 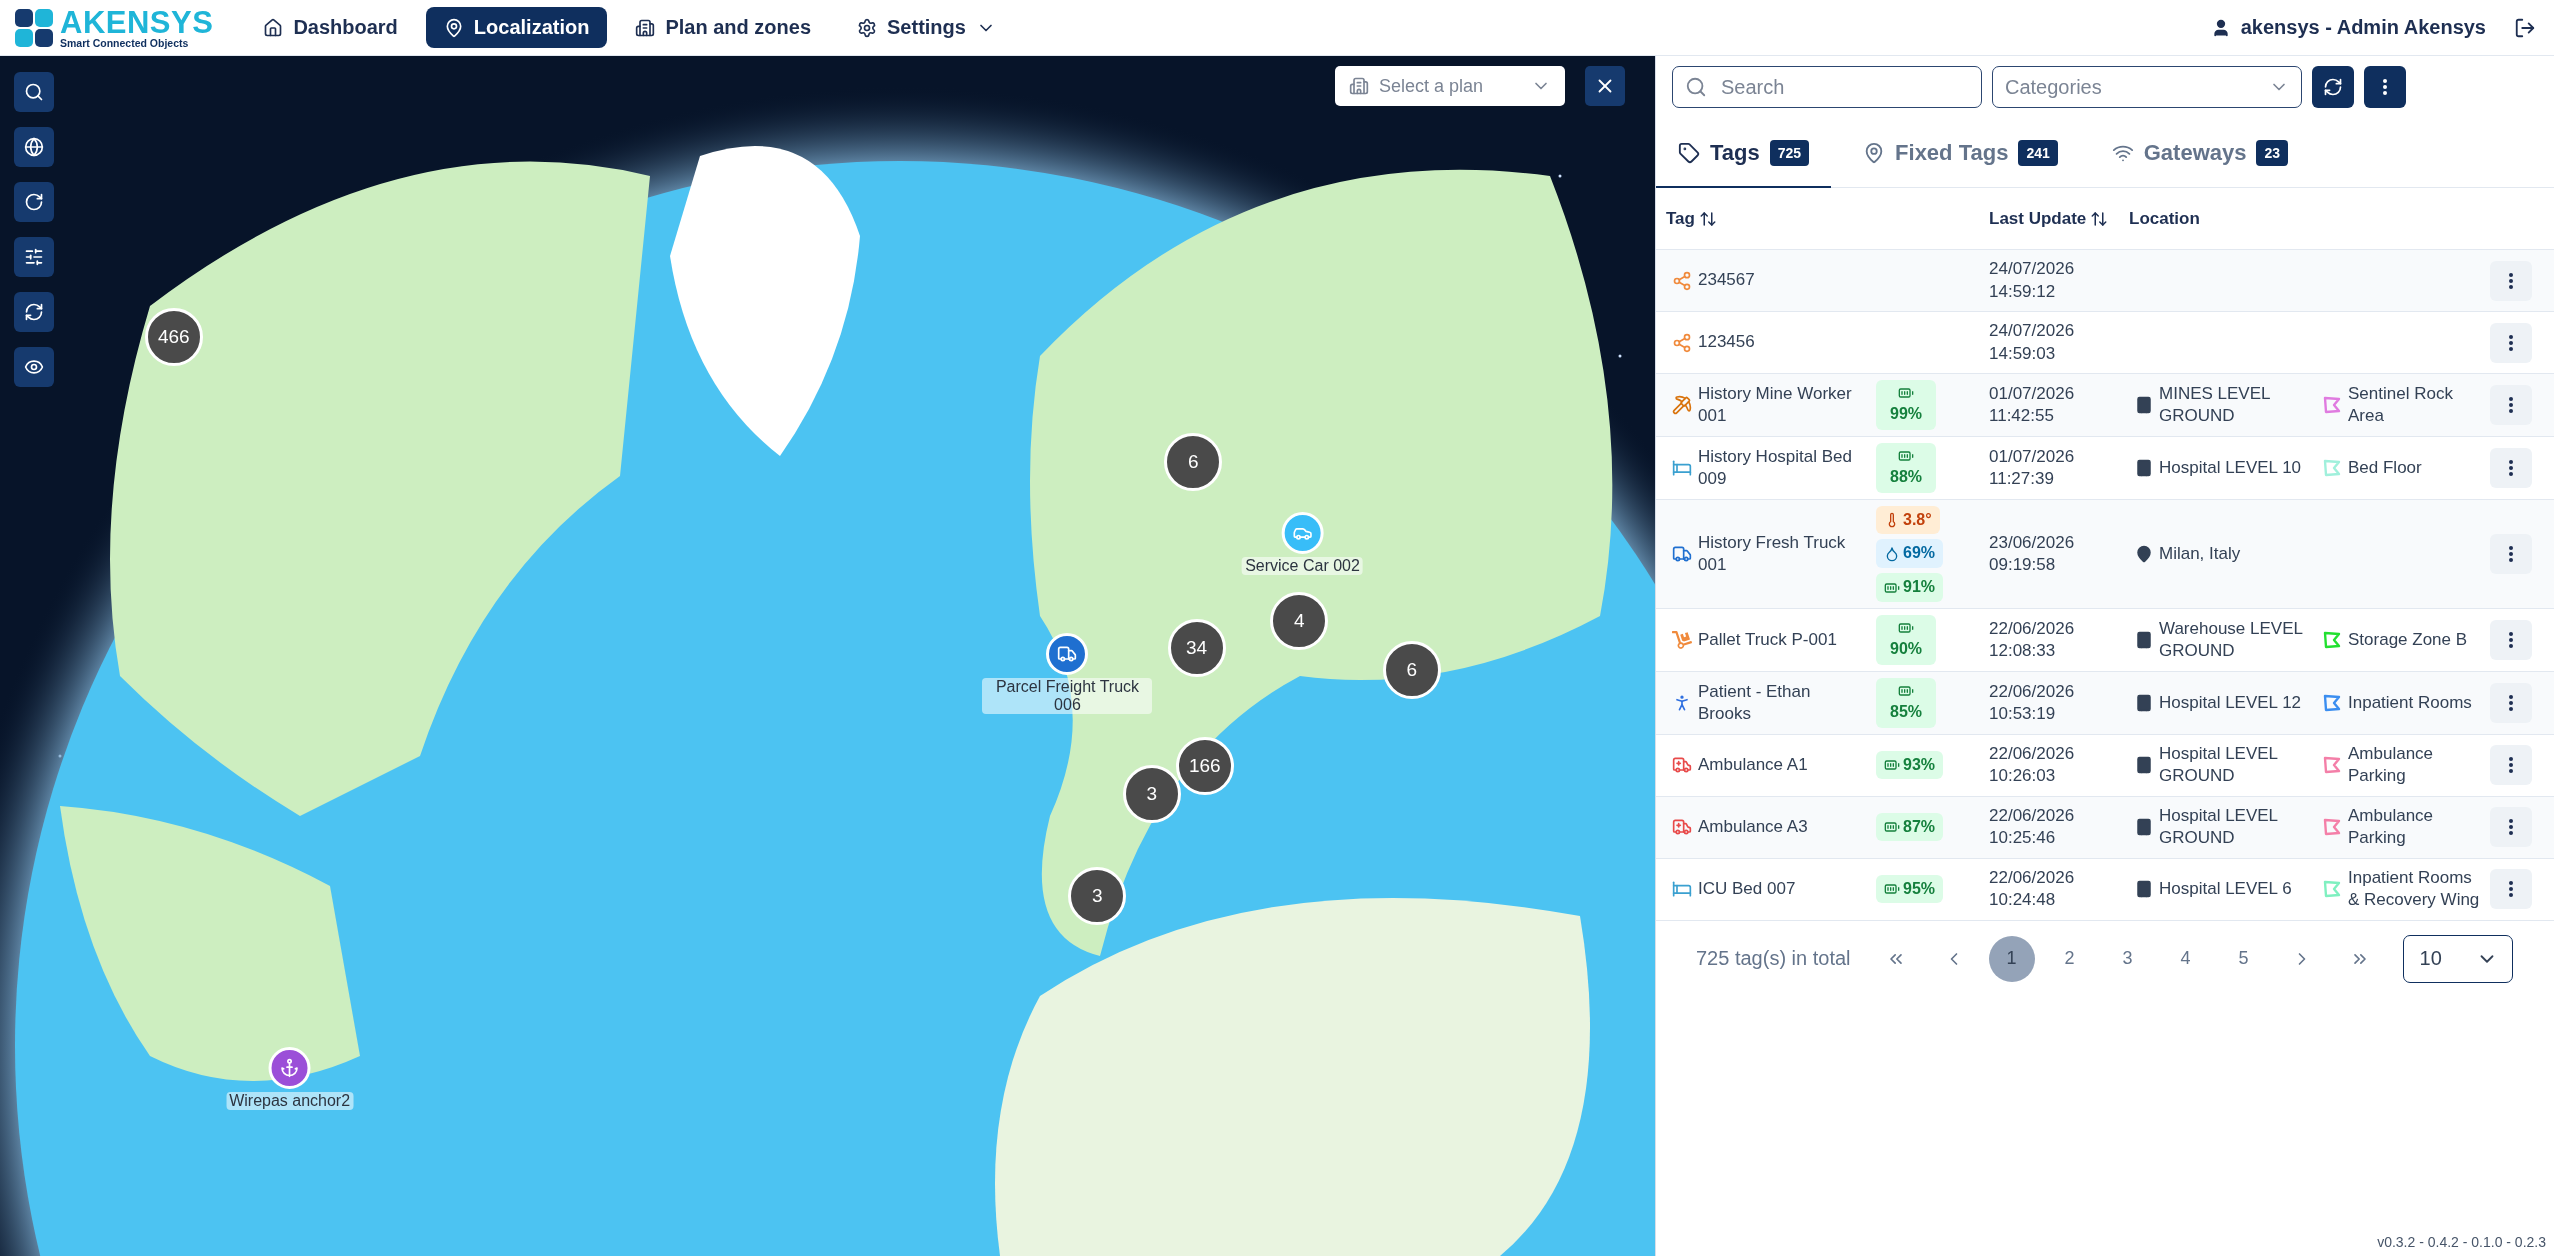 What do you see at coordinates (1768, 639) in the screenshot?
I see `tag-name: Pallet Truck P-001` at bounding box center [1768, 639].